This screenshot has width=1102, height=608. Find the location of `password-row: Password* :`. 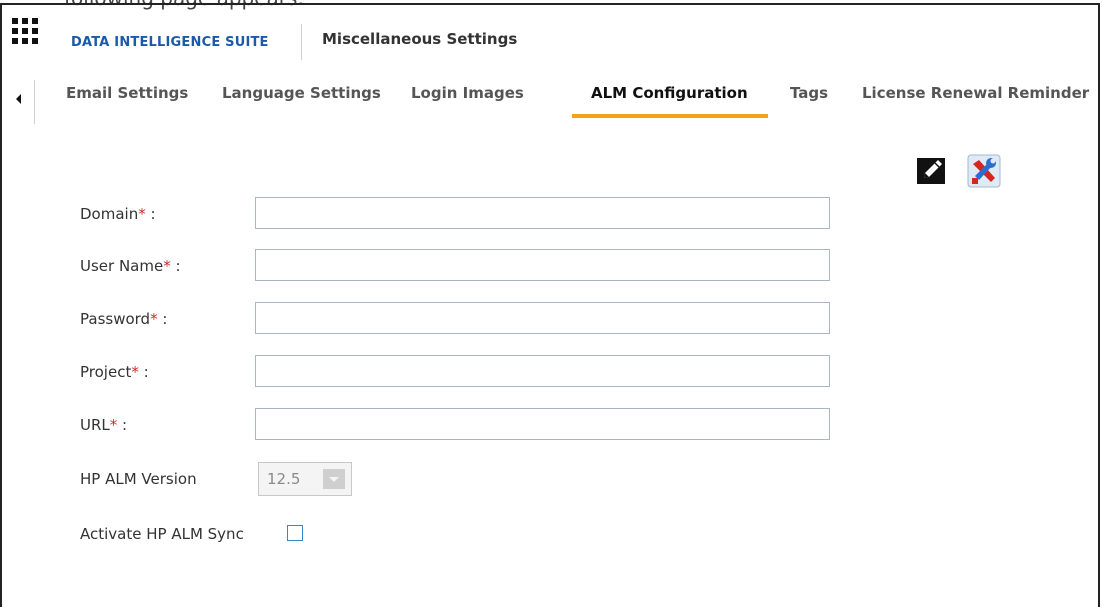

password-row: Password* : is located at coordinates (420, 319).